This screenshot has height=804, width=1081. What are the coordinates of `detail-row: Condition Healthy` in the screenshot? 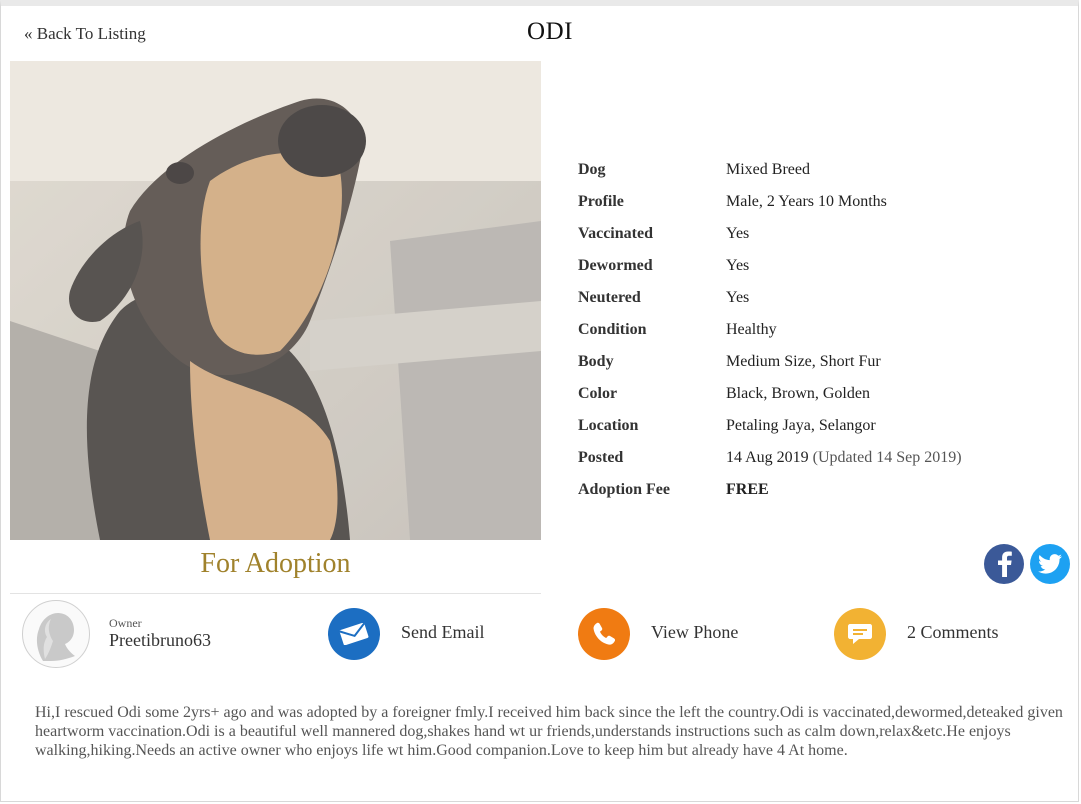 It's located at (770, 330).